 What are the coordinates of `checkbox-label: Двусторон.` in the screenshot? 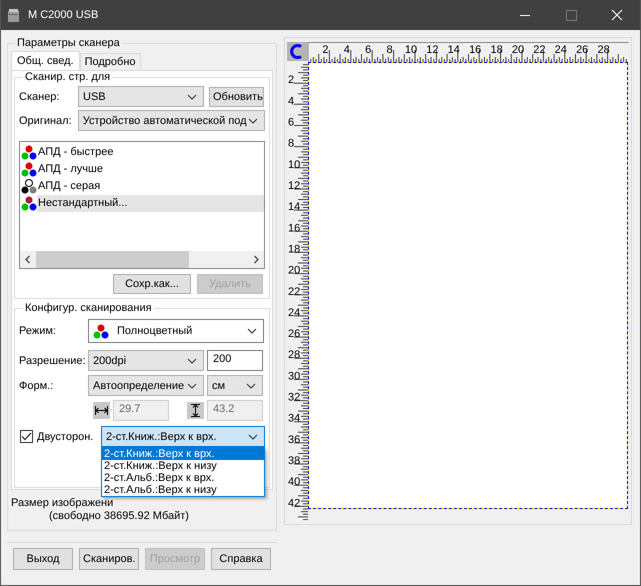 It's located at (65, 436).